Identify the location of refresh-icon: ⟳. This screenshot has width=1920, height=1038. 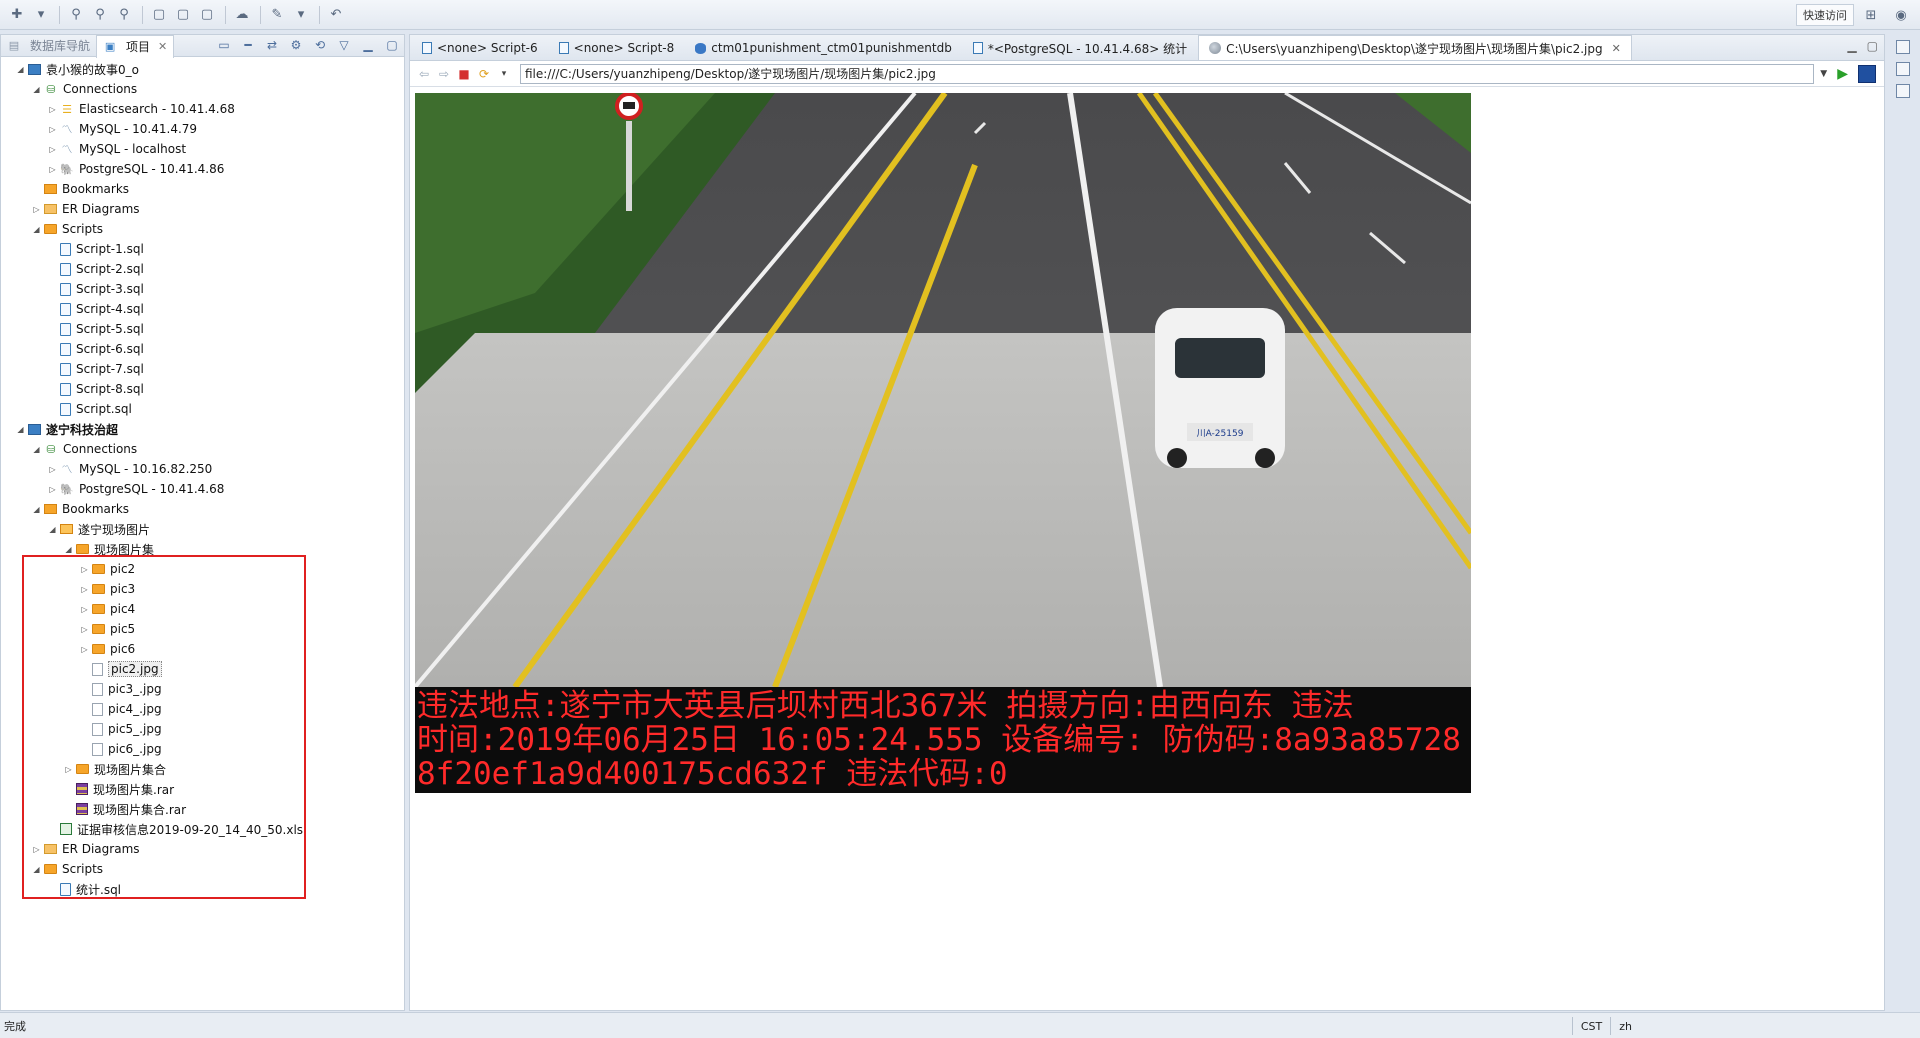
(484, 74).